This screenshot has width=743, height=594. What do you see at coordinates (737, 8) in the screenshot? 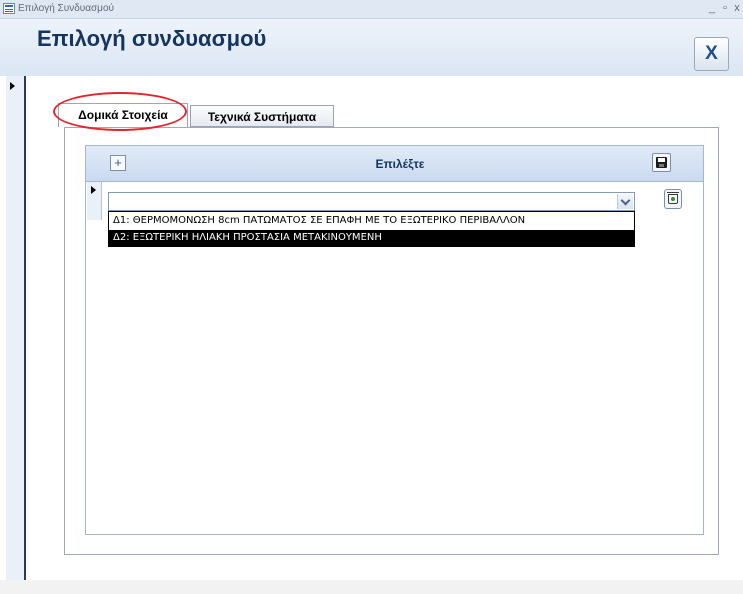
I see `window-close-button: x` at bounding box center [737, 8].